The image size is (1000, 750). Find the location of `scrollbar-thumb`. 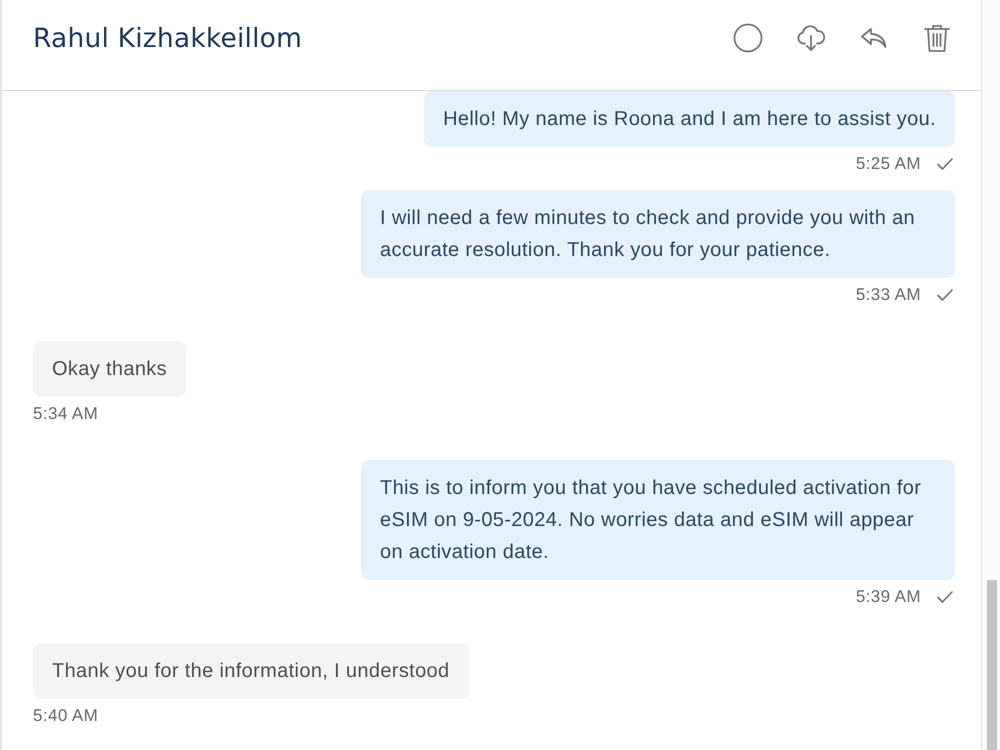

scrollbar-thumb is located at coordinates (992, 665).